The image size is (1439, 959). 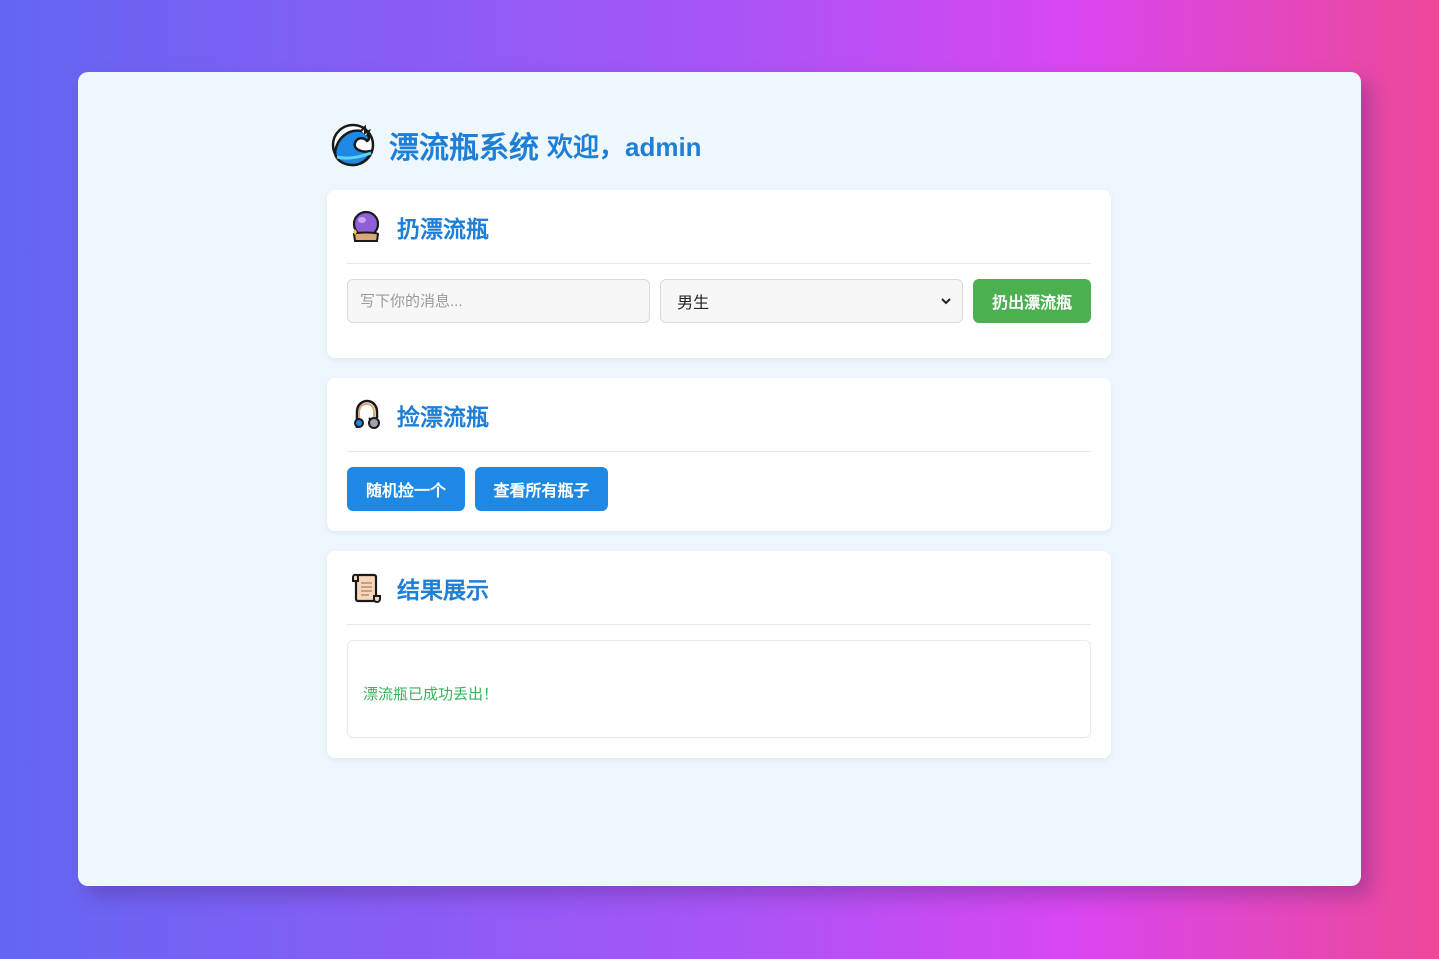 I want to click on throw-card-title: 扔漂流瓶, so click(x=443, y=228).